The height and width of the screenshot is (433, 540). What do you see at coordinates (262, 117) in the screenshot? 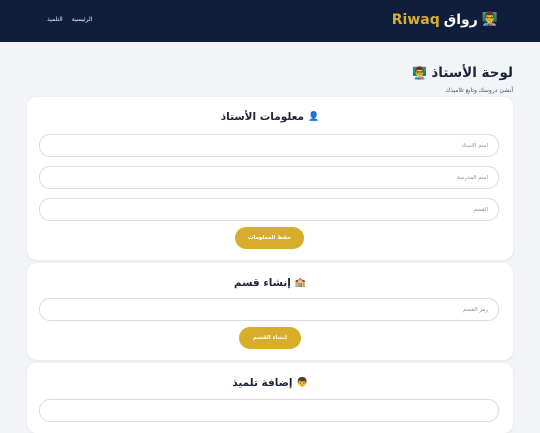
I see `teacher-info-title-text: معلومات الأستاذ` at bounding box center [262, 117].